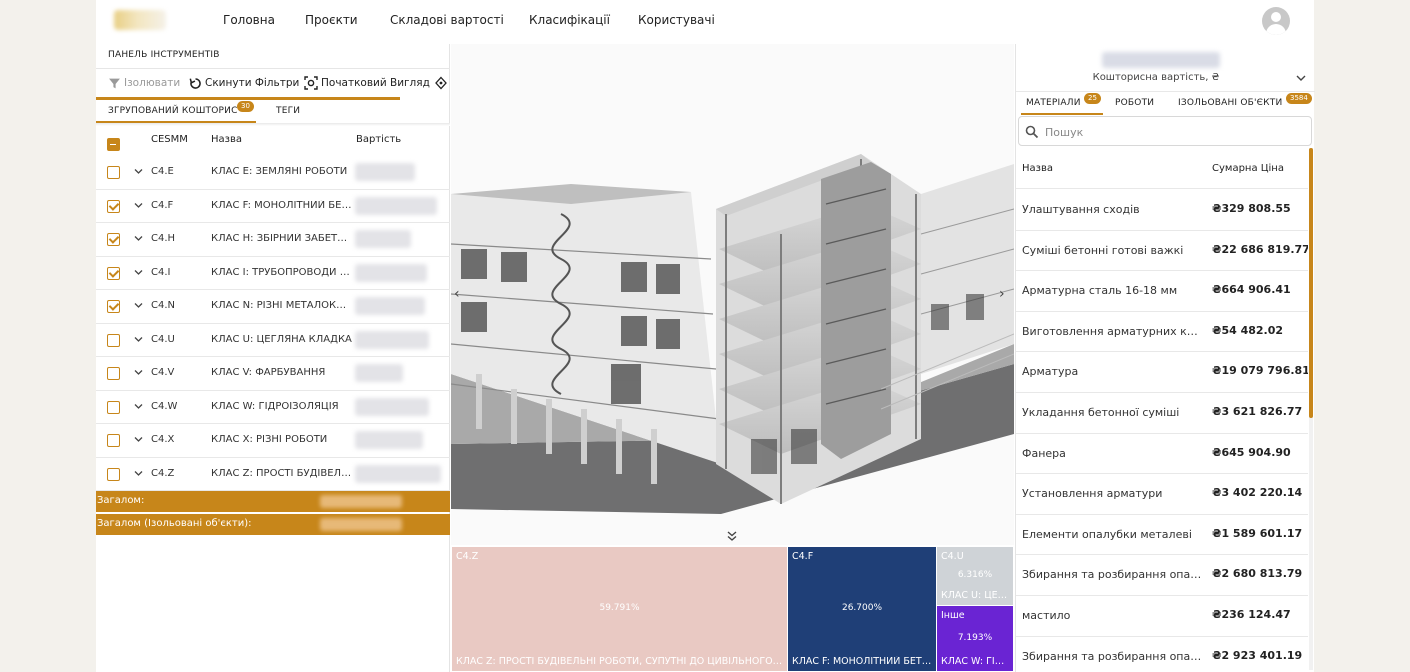  Describe the element at coordinates (803, 556) in the screenshot. I see `treemap-cell-code: C4.F` at that location.